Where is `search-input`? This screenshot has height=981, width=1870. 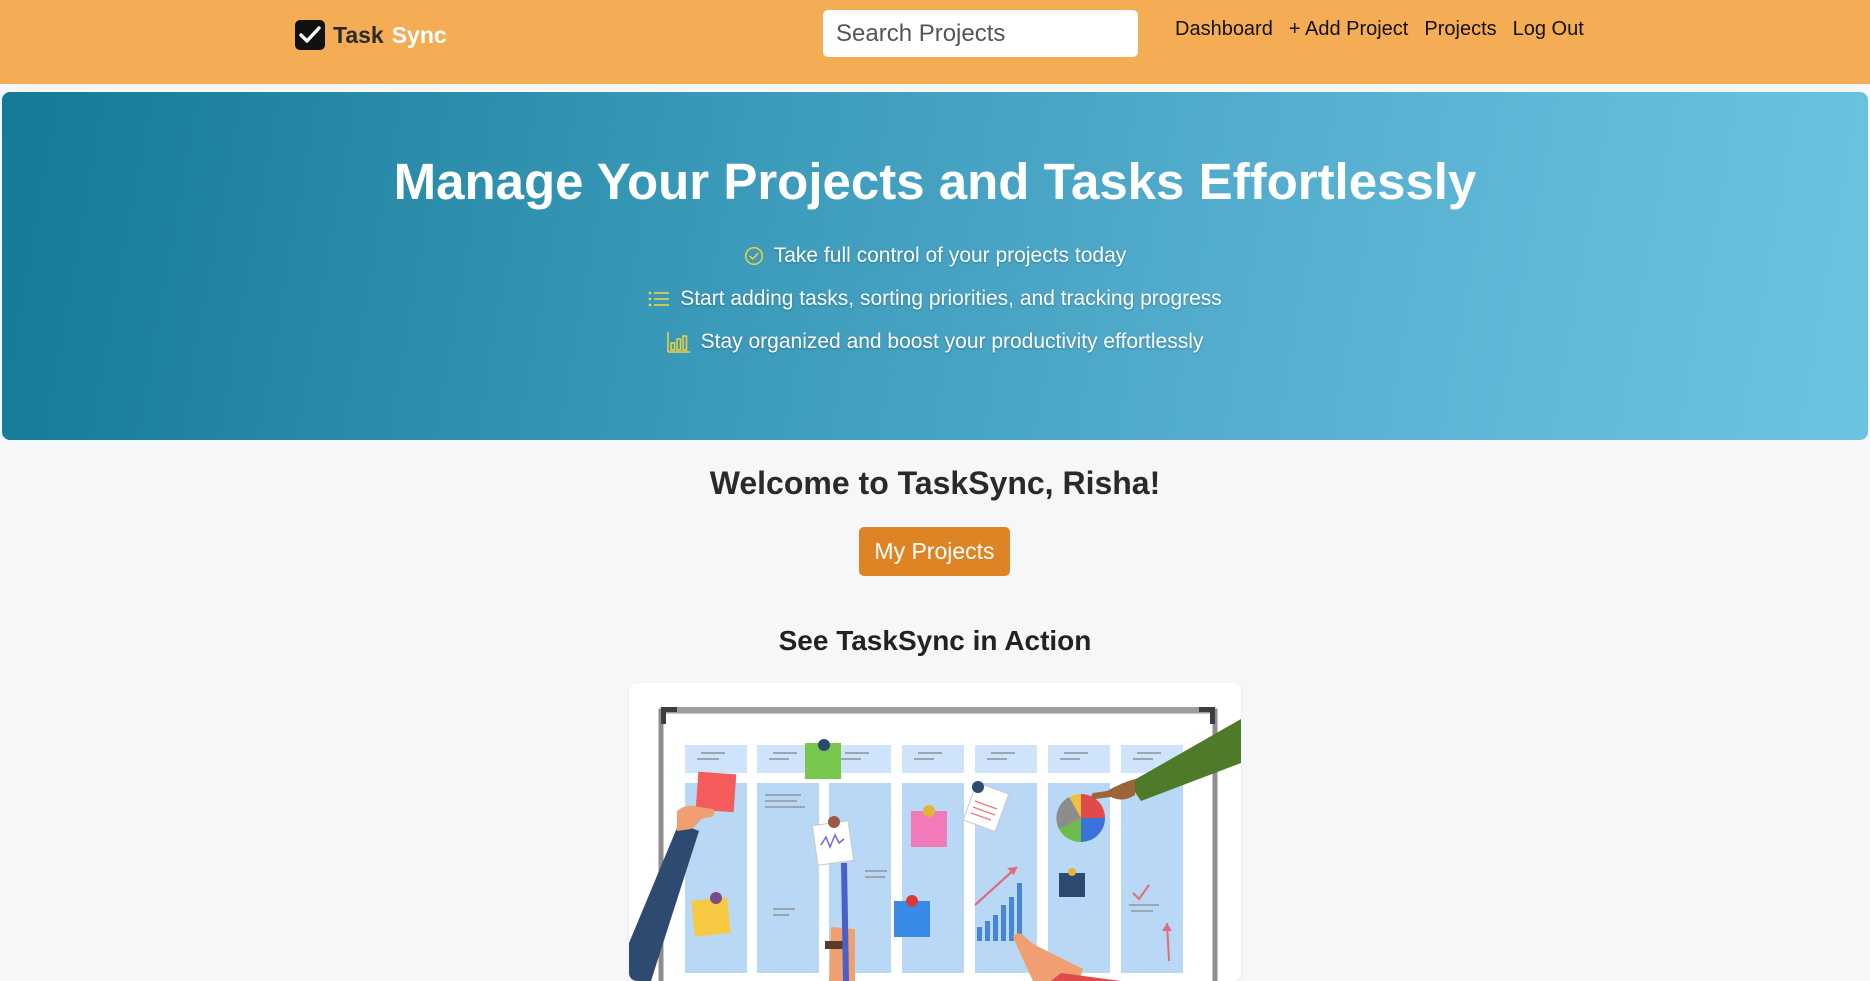
search-input is located at coordinates (980, 33).